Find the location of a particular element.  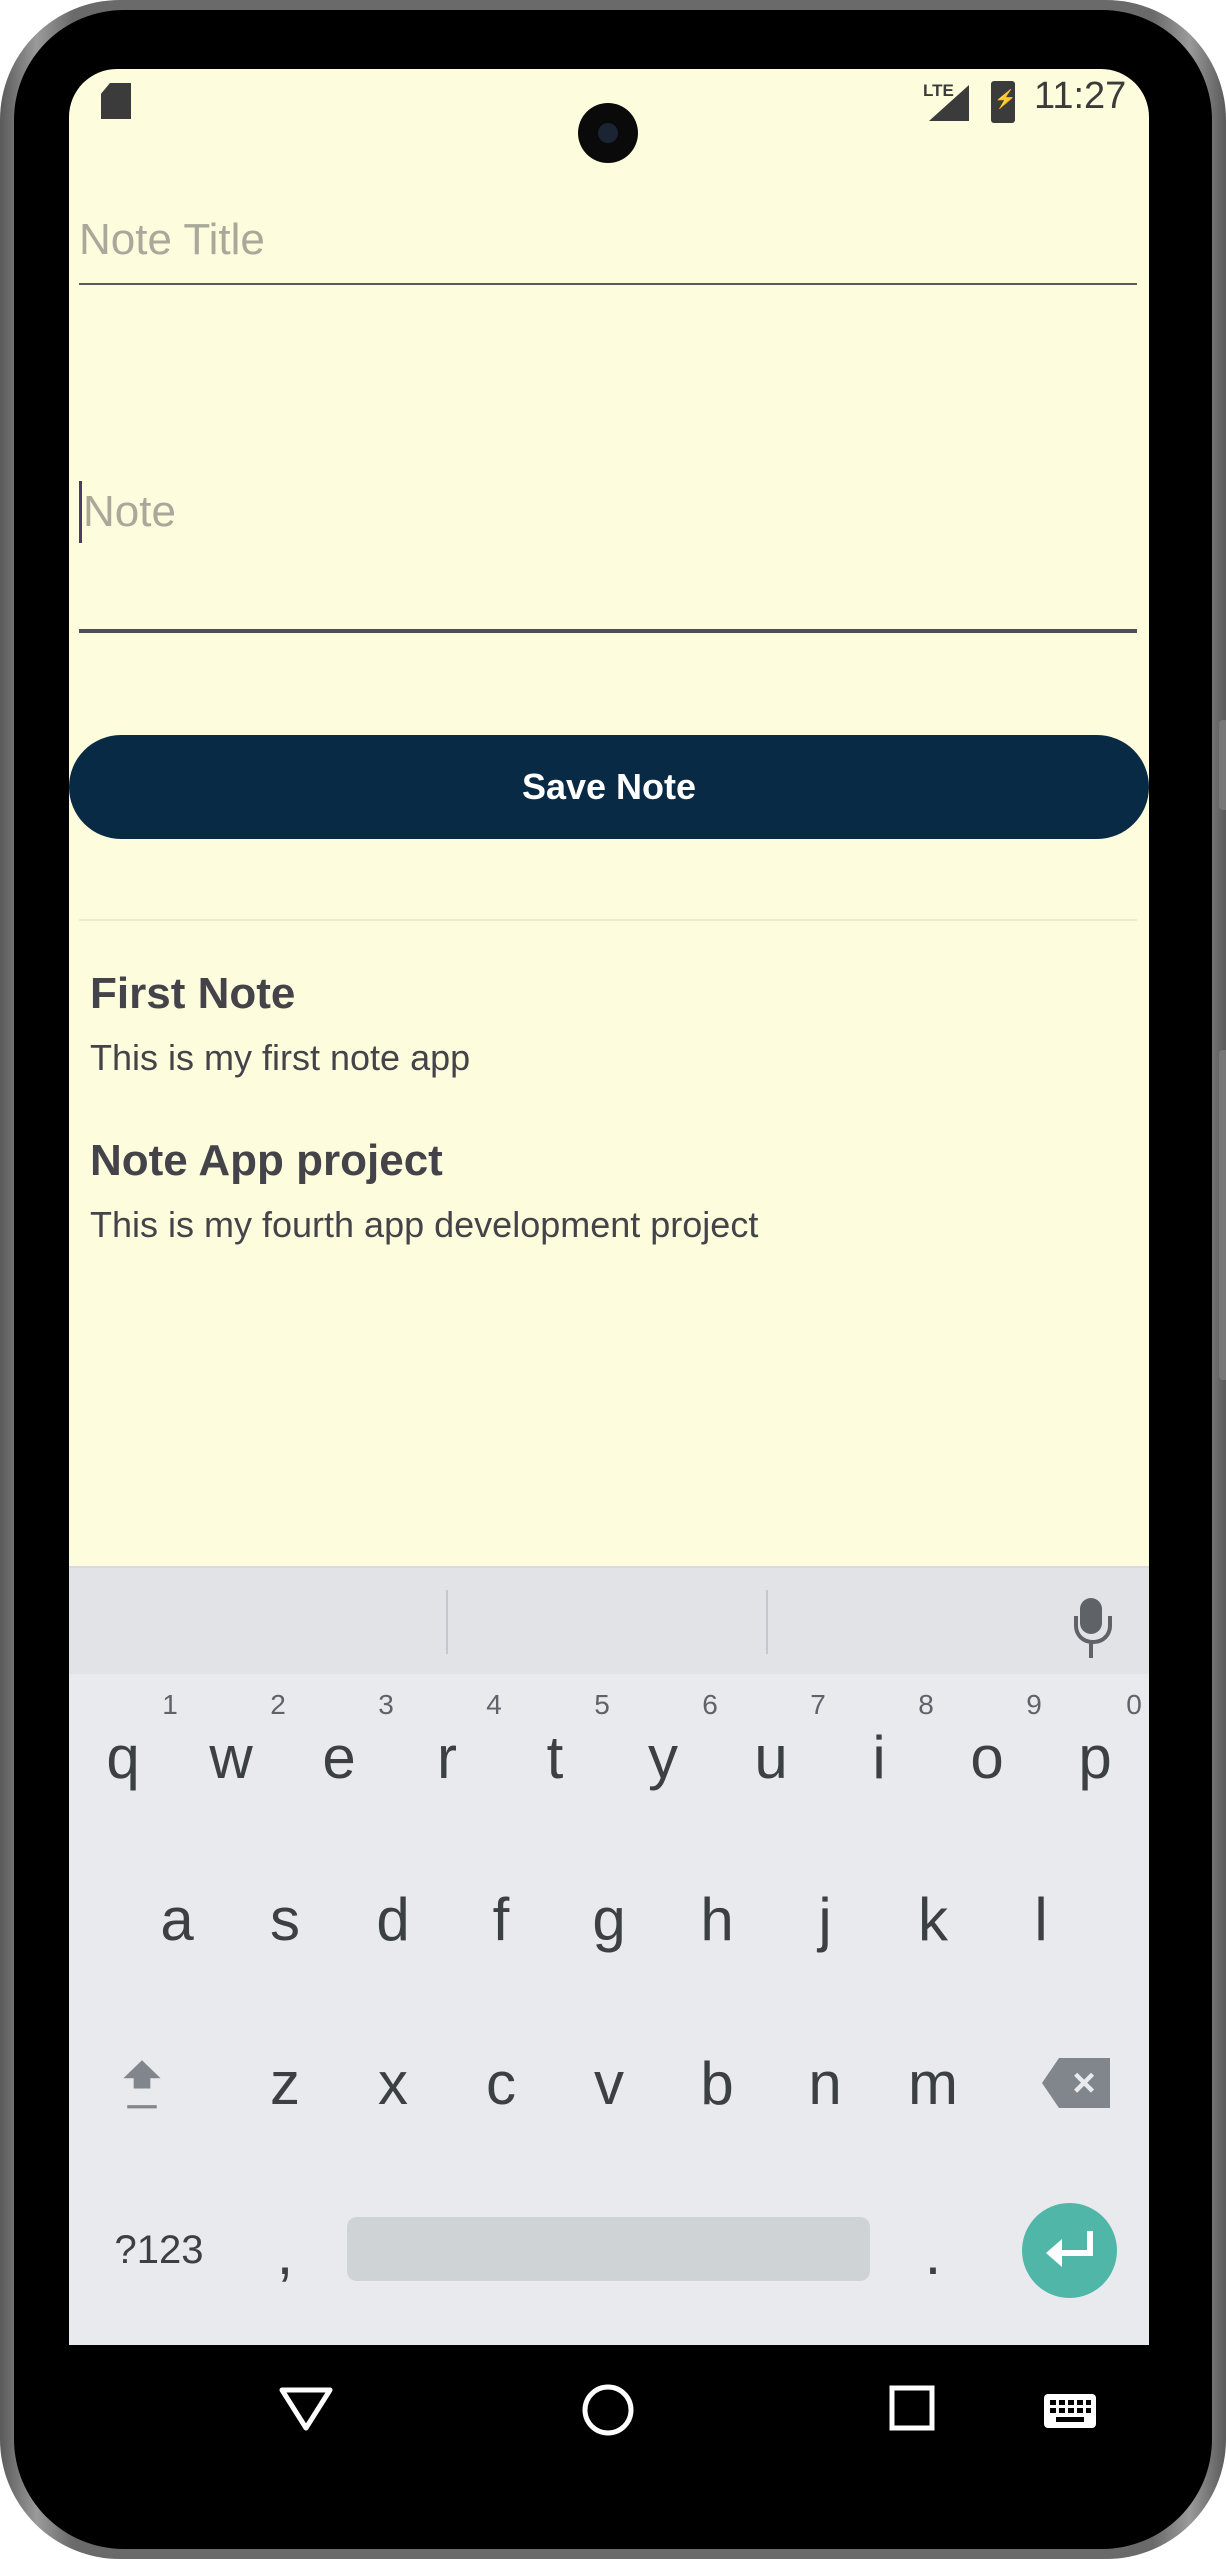

key-r: r is located at coordinates (447, 1758).